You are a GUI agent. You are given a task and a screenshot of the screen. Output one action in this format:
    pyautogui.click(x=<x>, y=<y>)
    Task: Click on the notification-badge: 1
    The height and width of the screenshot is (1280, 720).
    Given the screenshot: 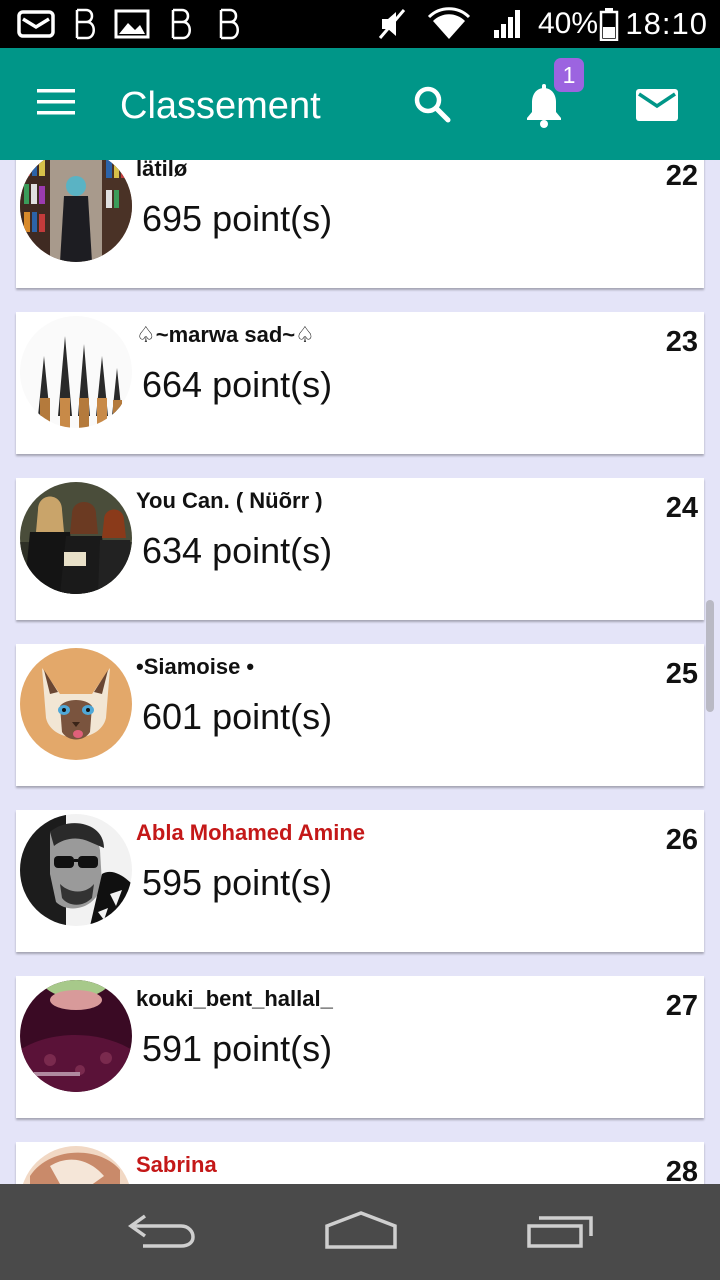 What is the action you would take?
    pyautogui.click(x=569, y=75)
    